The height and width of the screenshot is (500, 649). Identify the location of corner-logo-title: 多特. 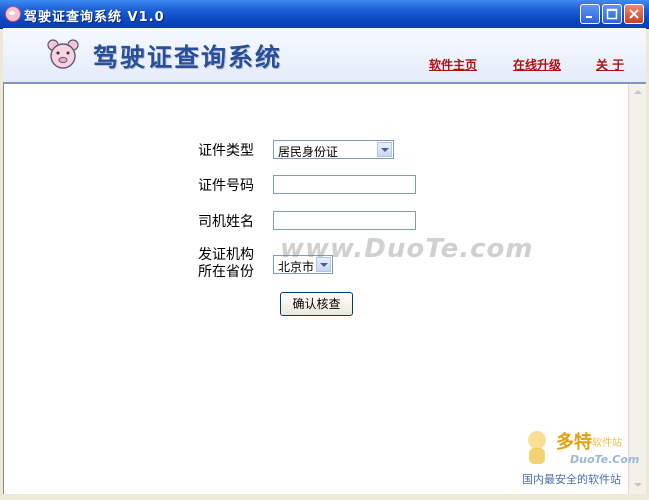
(574, 442).